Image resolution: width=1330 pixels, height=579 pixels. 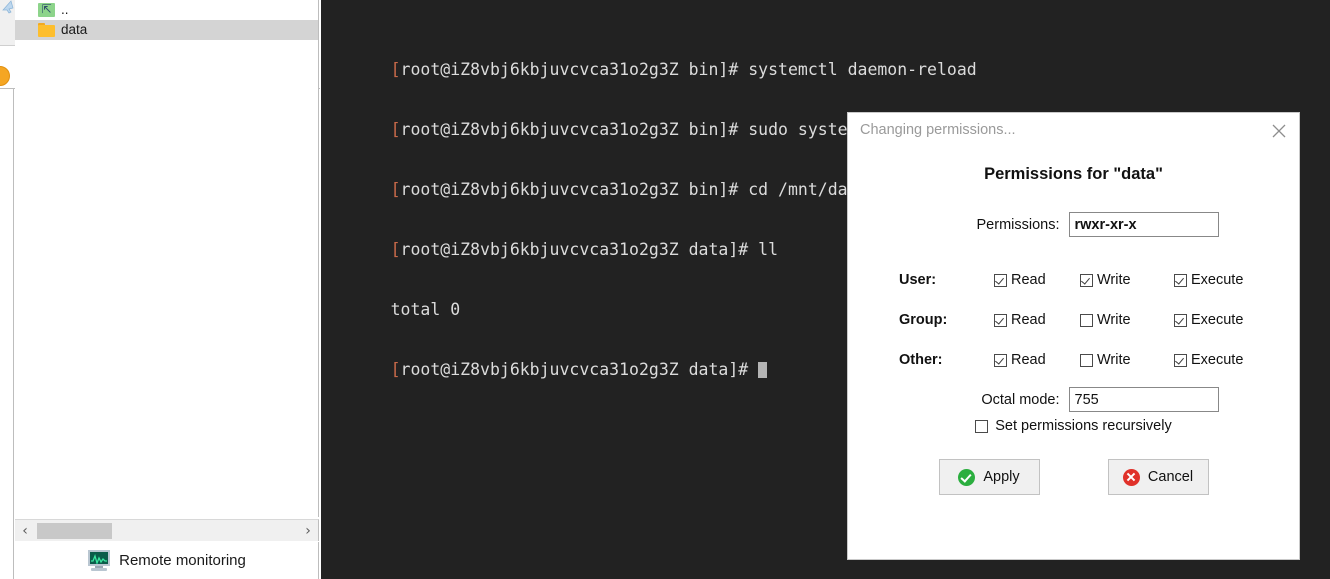 I want to click on remote-monitoring-icon, so click(x=99, y=560).